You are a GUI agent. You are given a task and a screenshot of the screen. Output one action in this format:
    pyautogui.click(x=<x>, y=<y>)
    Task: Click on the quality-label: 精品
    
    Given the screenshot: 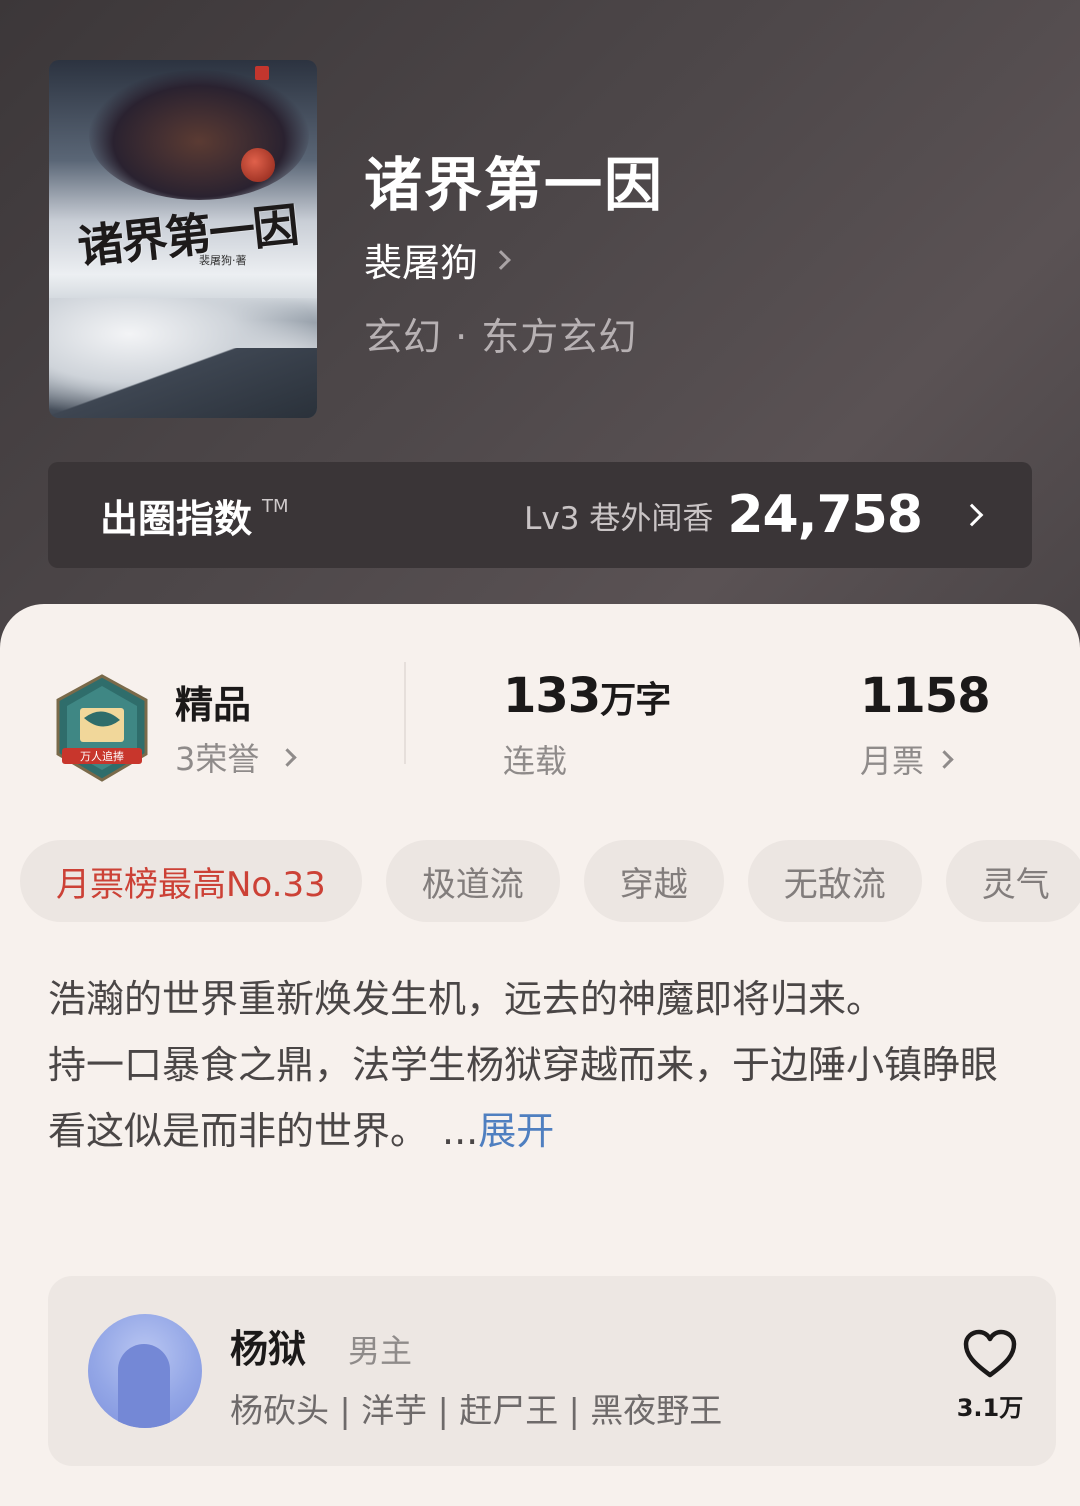 What is the action you would take?
    pyautogui.click(x=213, y=705)
    